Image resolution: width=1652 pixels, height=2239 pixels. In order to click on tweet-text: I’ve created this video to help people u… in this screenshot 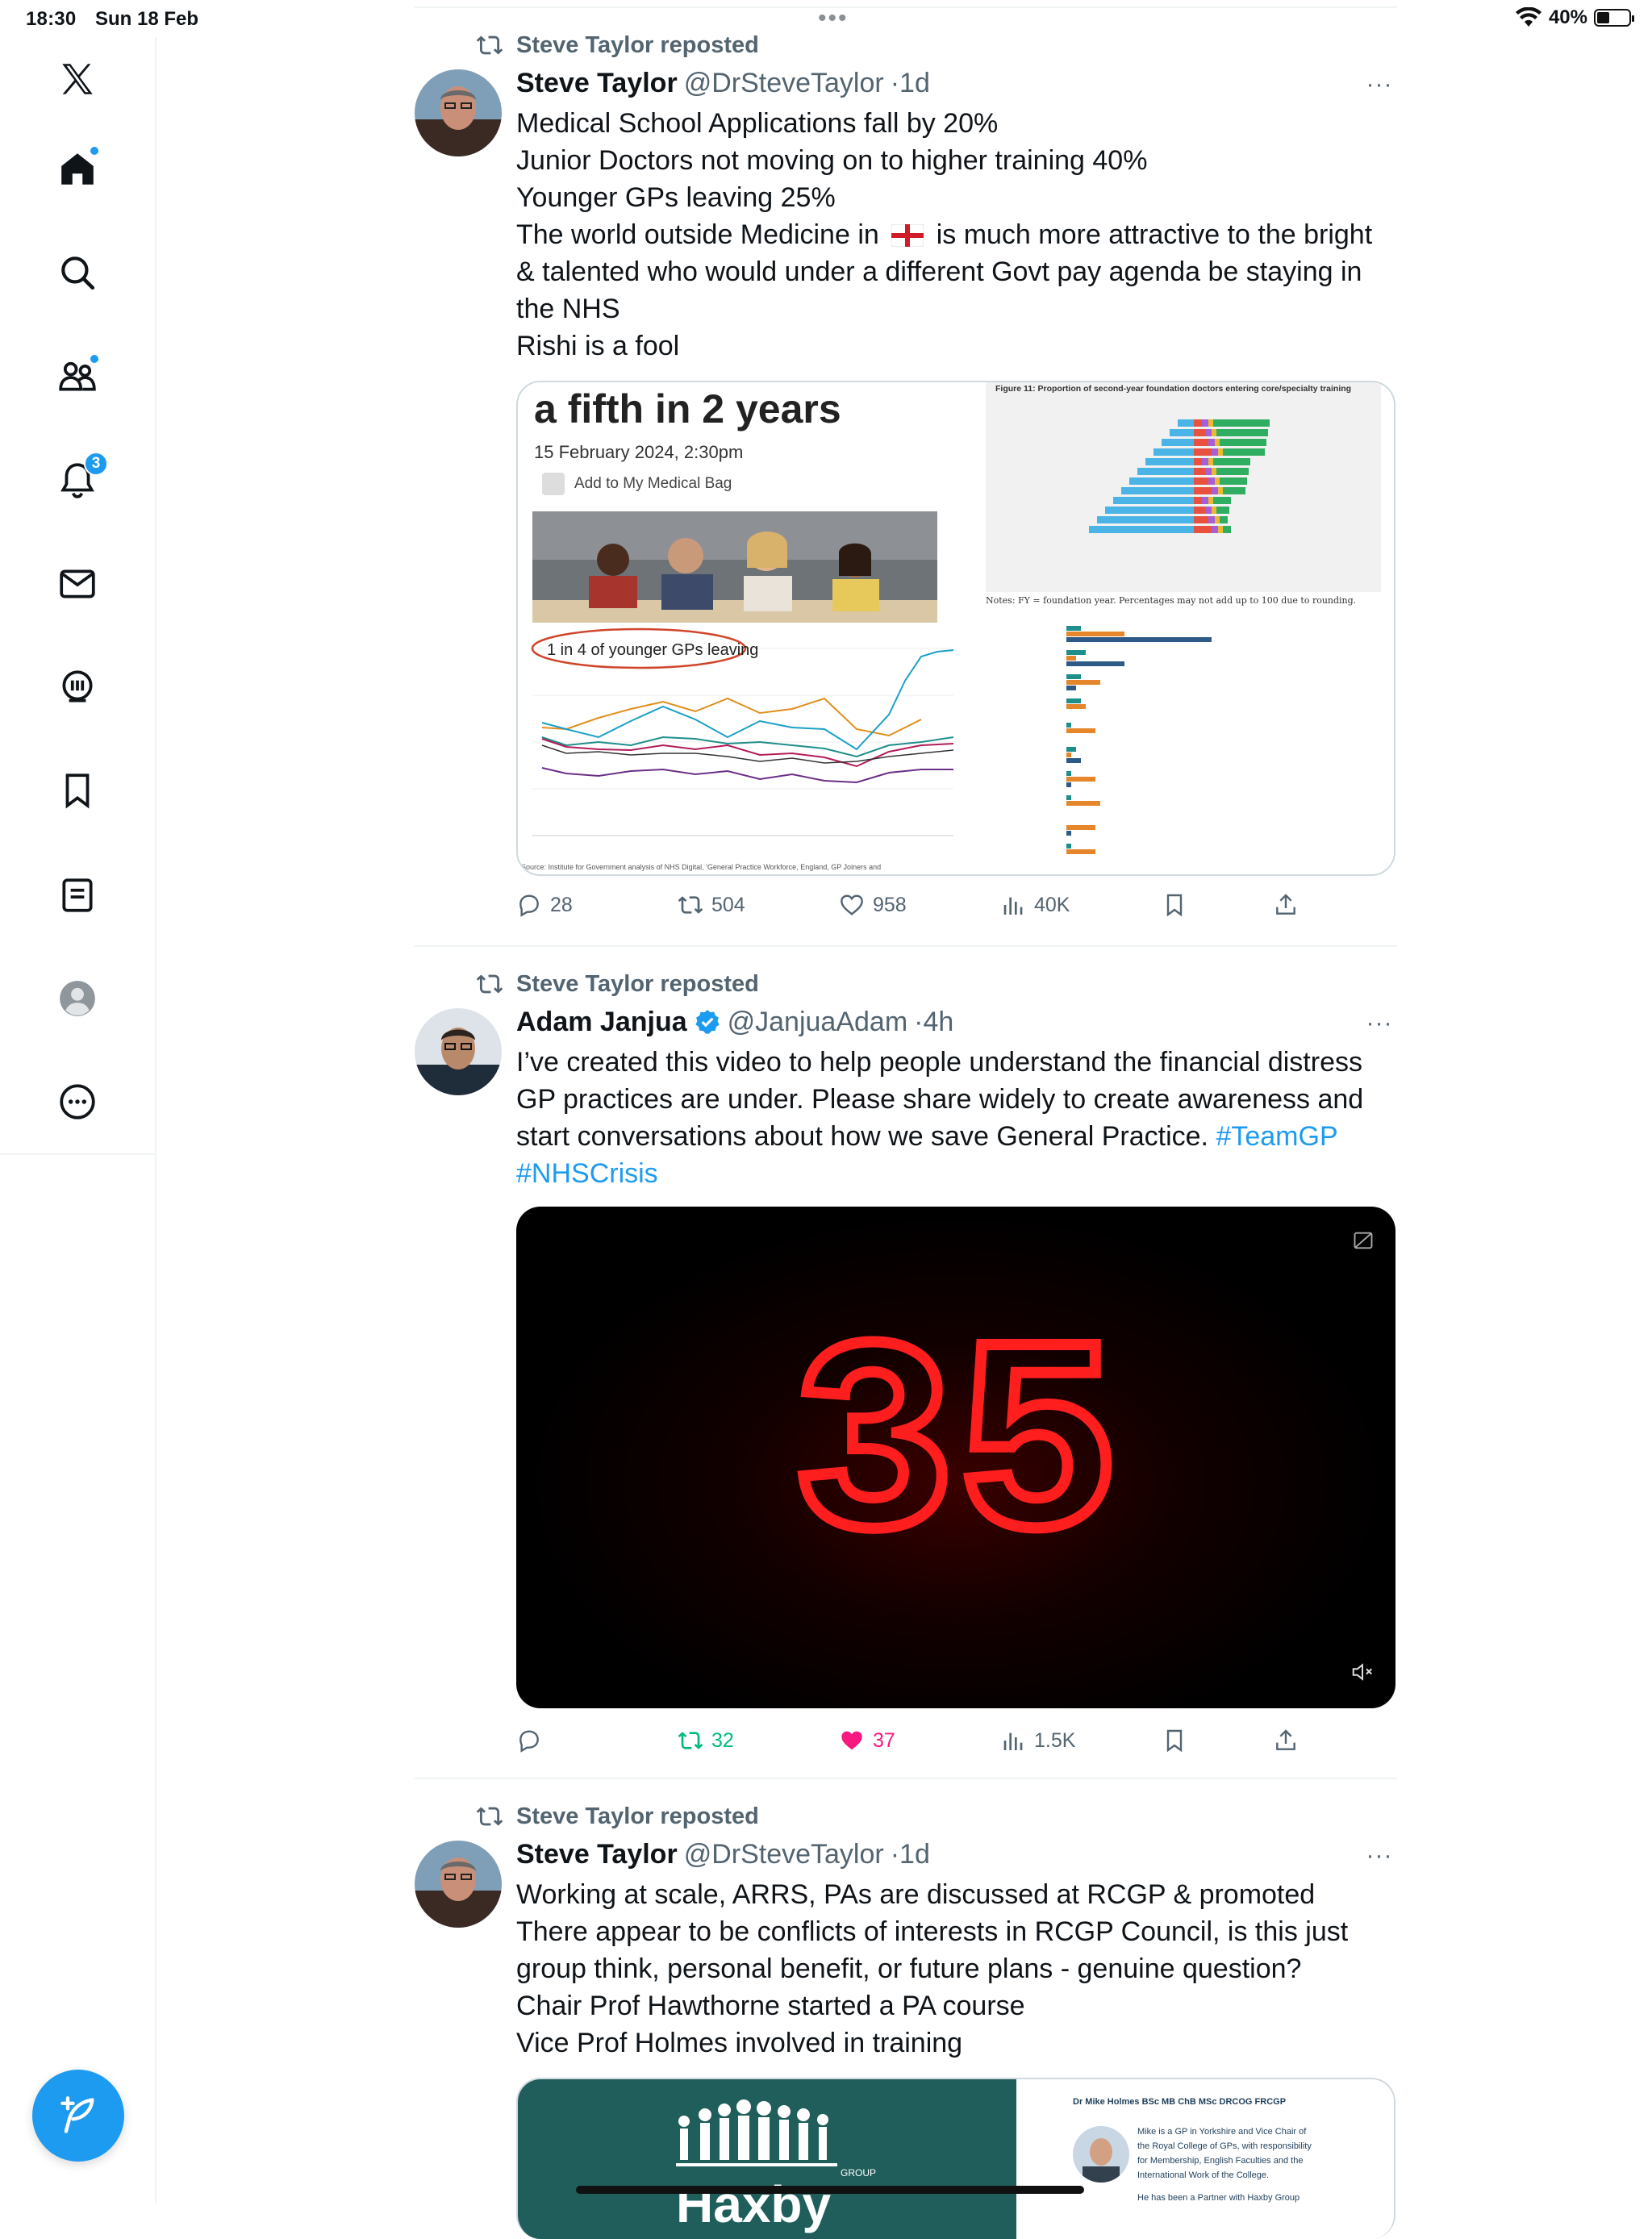, I will do `click(955, 1118)`.